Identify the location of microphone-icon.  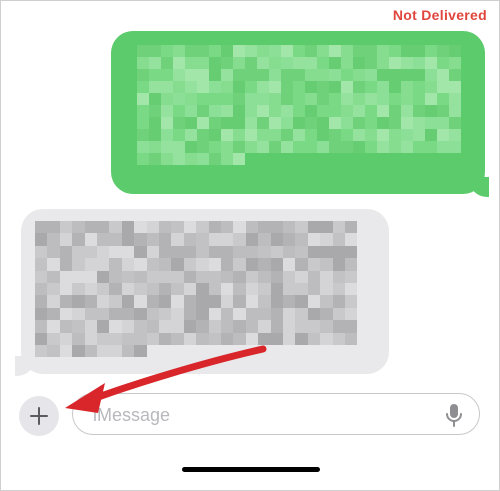
(454, 415).